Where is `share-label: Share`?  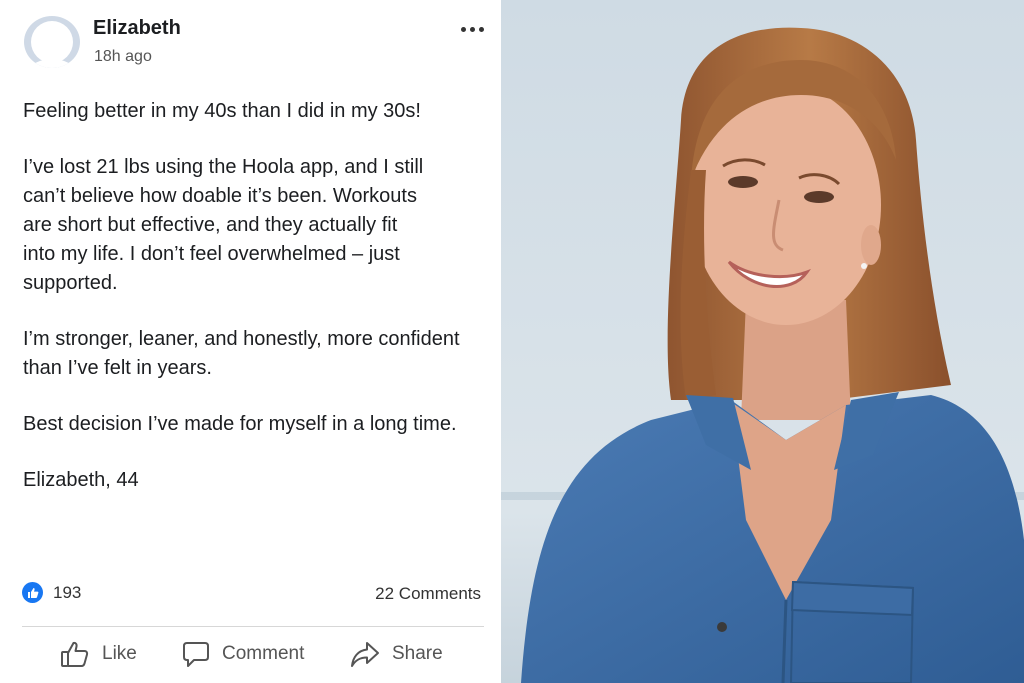
share-label: Share is located at coordinates (417, 653).